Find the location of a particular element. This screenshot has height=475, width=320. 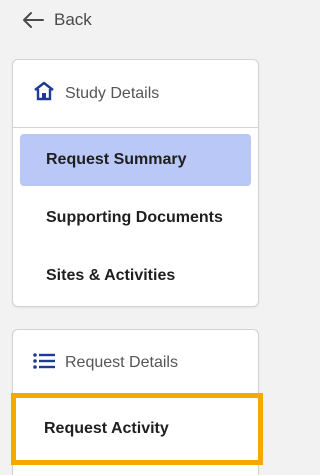

nav-item-supporting-documents: Supporting Documents is located at coordinates (135, 218).